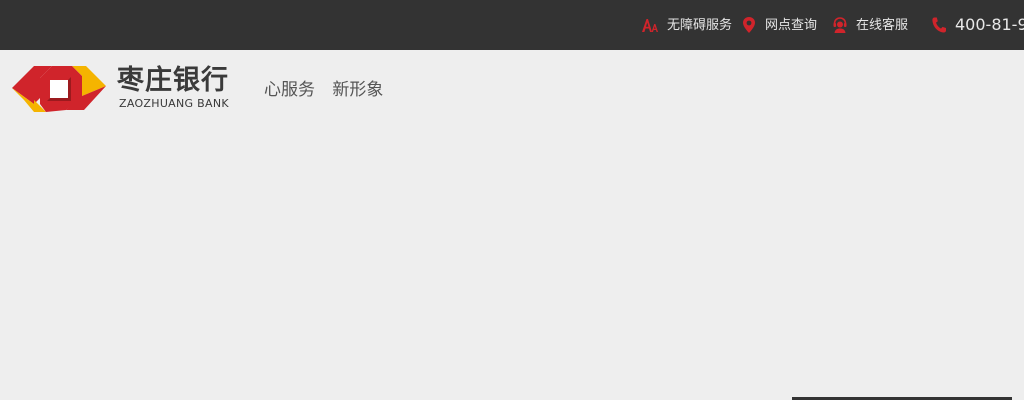 This screenshot has width=1024, height=400. What do you see at coordinates (358, 90) in the screenshot?
I see `slogan-part-2: 新形象` at bounding box center [358, 90].